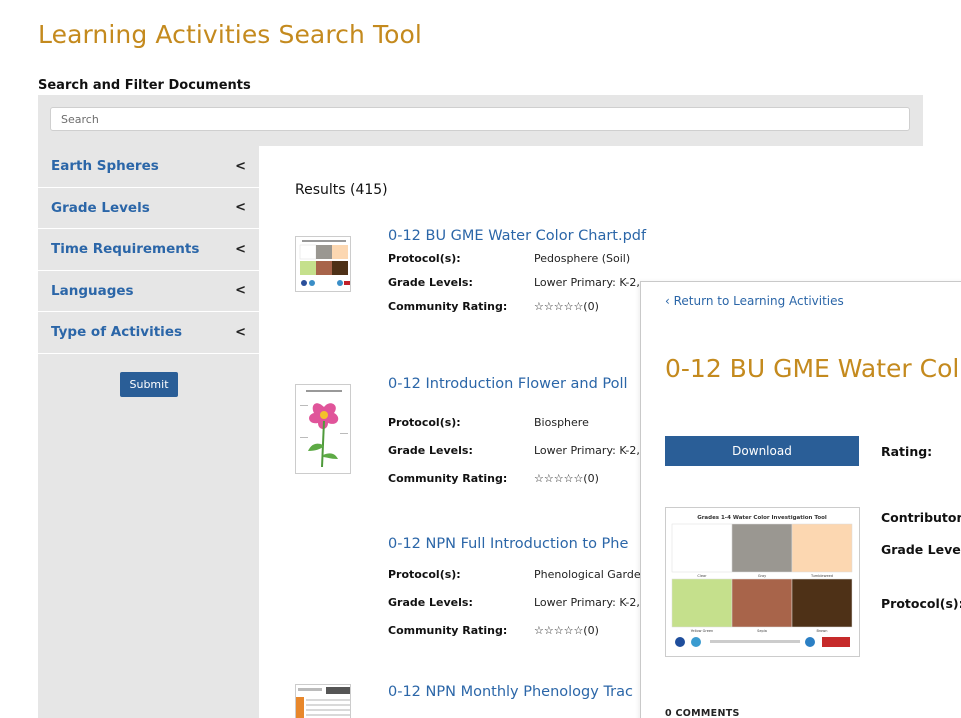 This screenshot has width=961, height=718. Describe the element at coordinates (702, 713) in the screenshot. I see `comments-count: 0 COMMENTS` at that location.